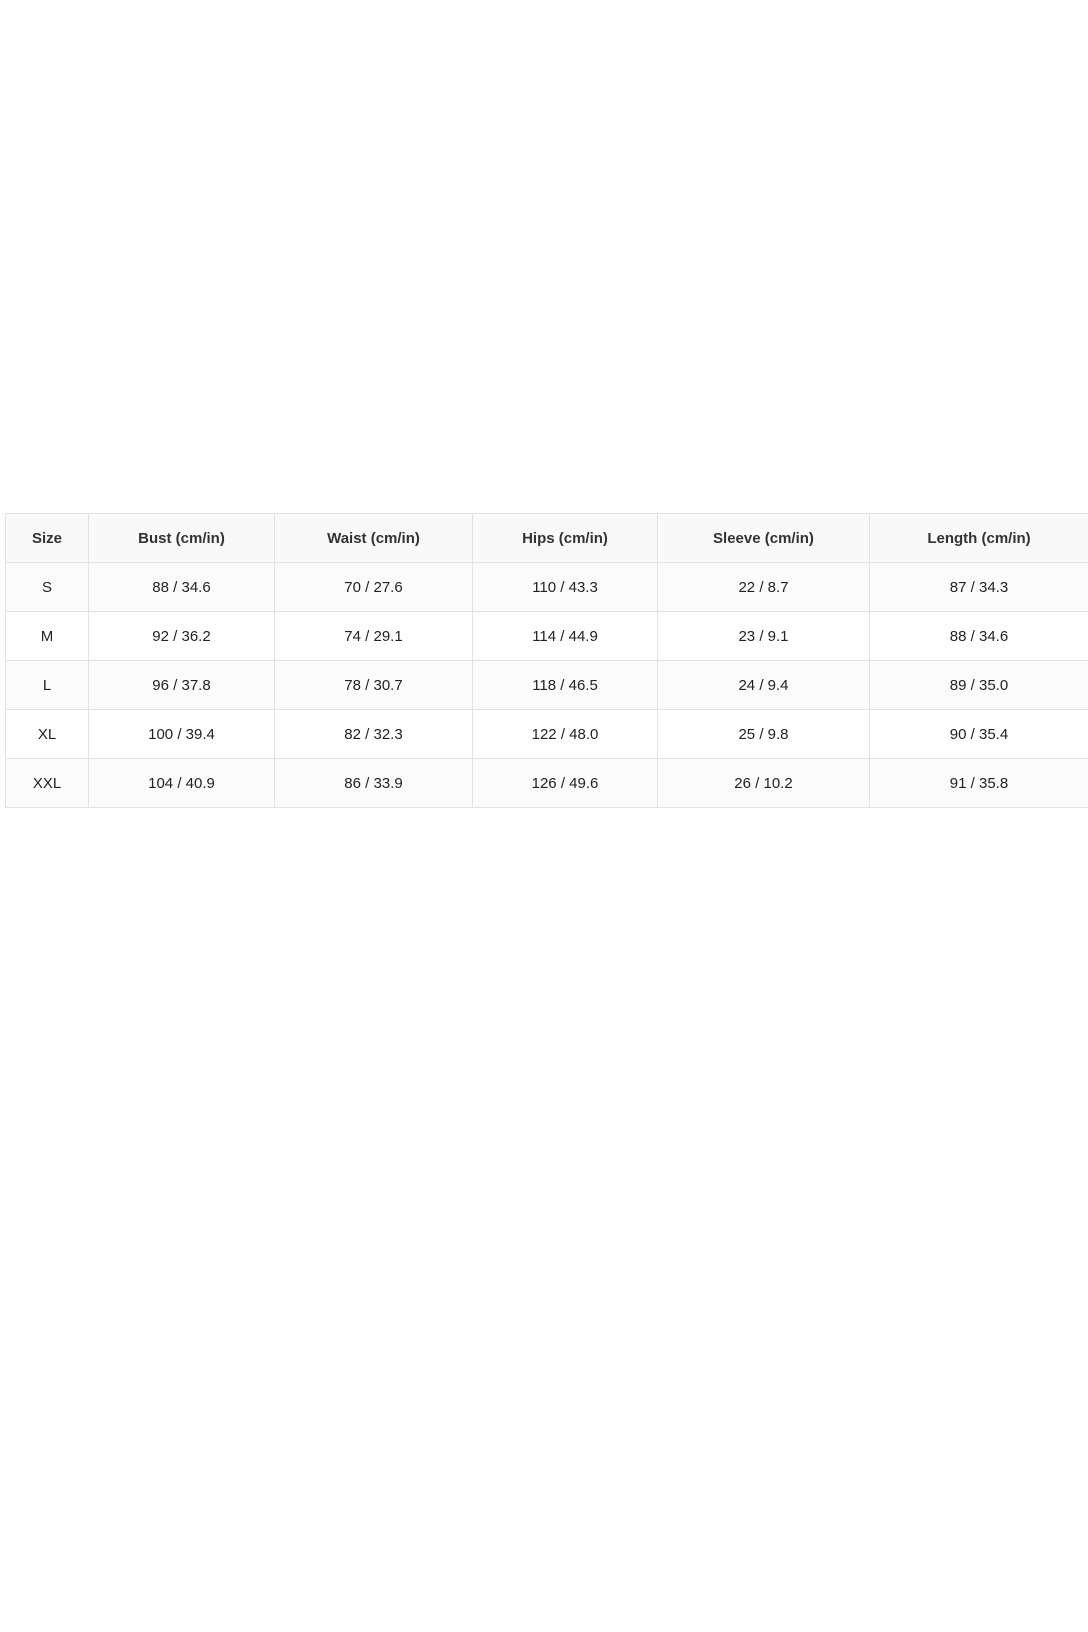 This screenshot has height=1632, width=1088. Describe the element at coordinates (181, 685) in the screenshot. I see `cell-bust: 96 / 37.8` at that location.